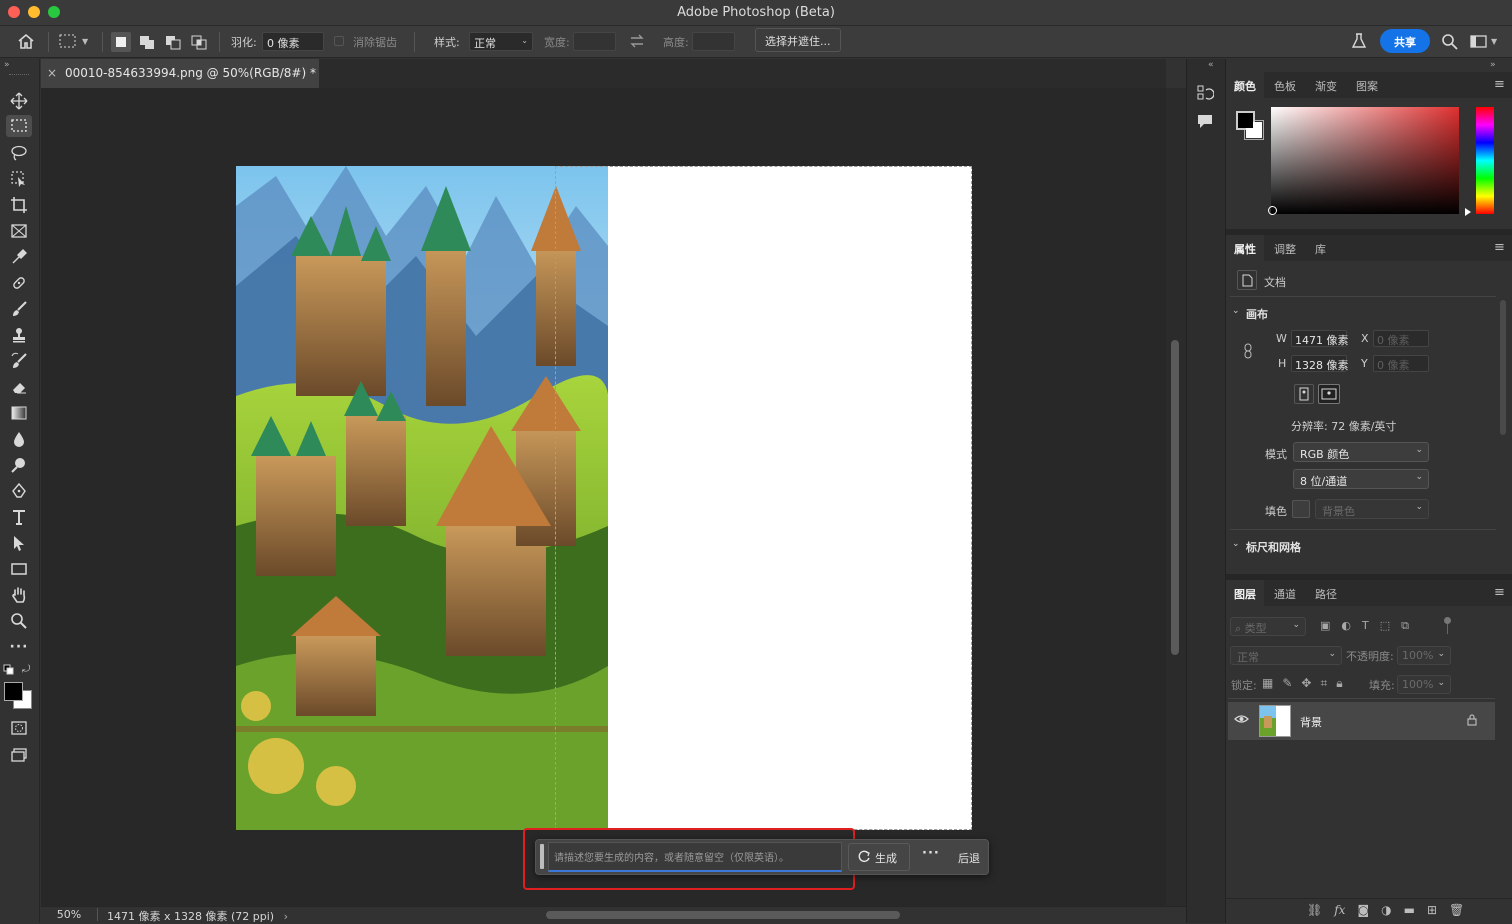 Image resolution: width=1512 pixels, height=924 pixels. Describe the element at coordinates (19, 179) in the screenshot. I see `object-selection-tool` at that location.